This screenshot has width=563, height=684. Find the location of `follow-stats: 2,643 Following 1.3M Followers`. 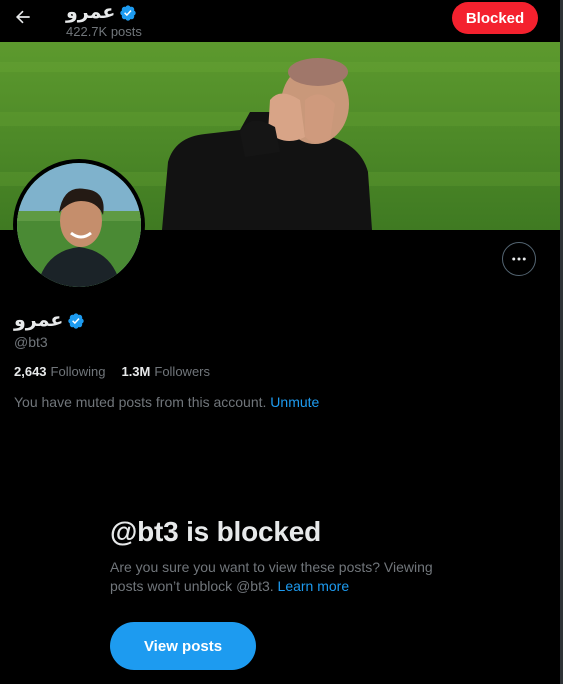

follow-stats: 2,643 Following 1.3M Followers is located at coordinates (112, 371).